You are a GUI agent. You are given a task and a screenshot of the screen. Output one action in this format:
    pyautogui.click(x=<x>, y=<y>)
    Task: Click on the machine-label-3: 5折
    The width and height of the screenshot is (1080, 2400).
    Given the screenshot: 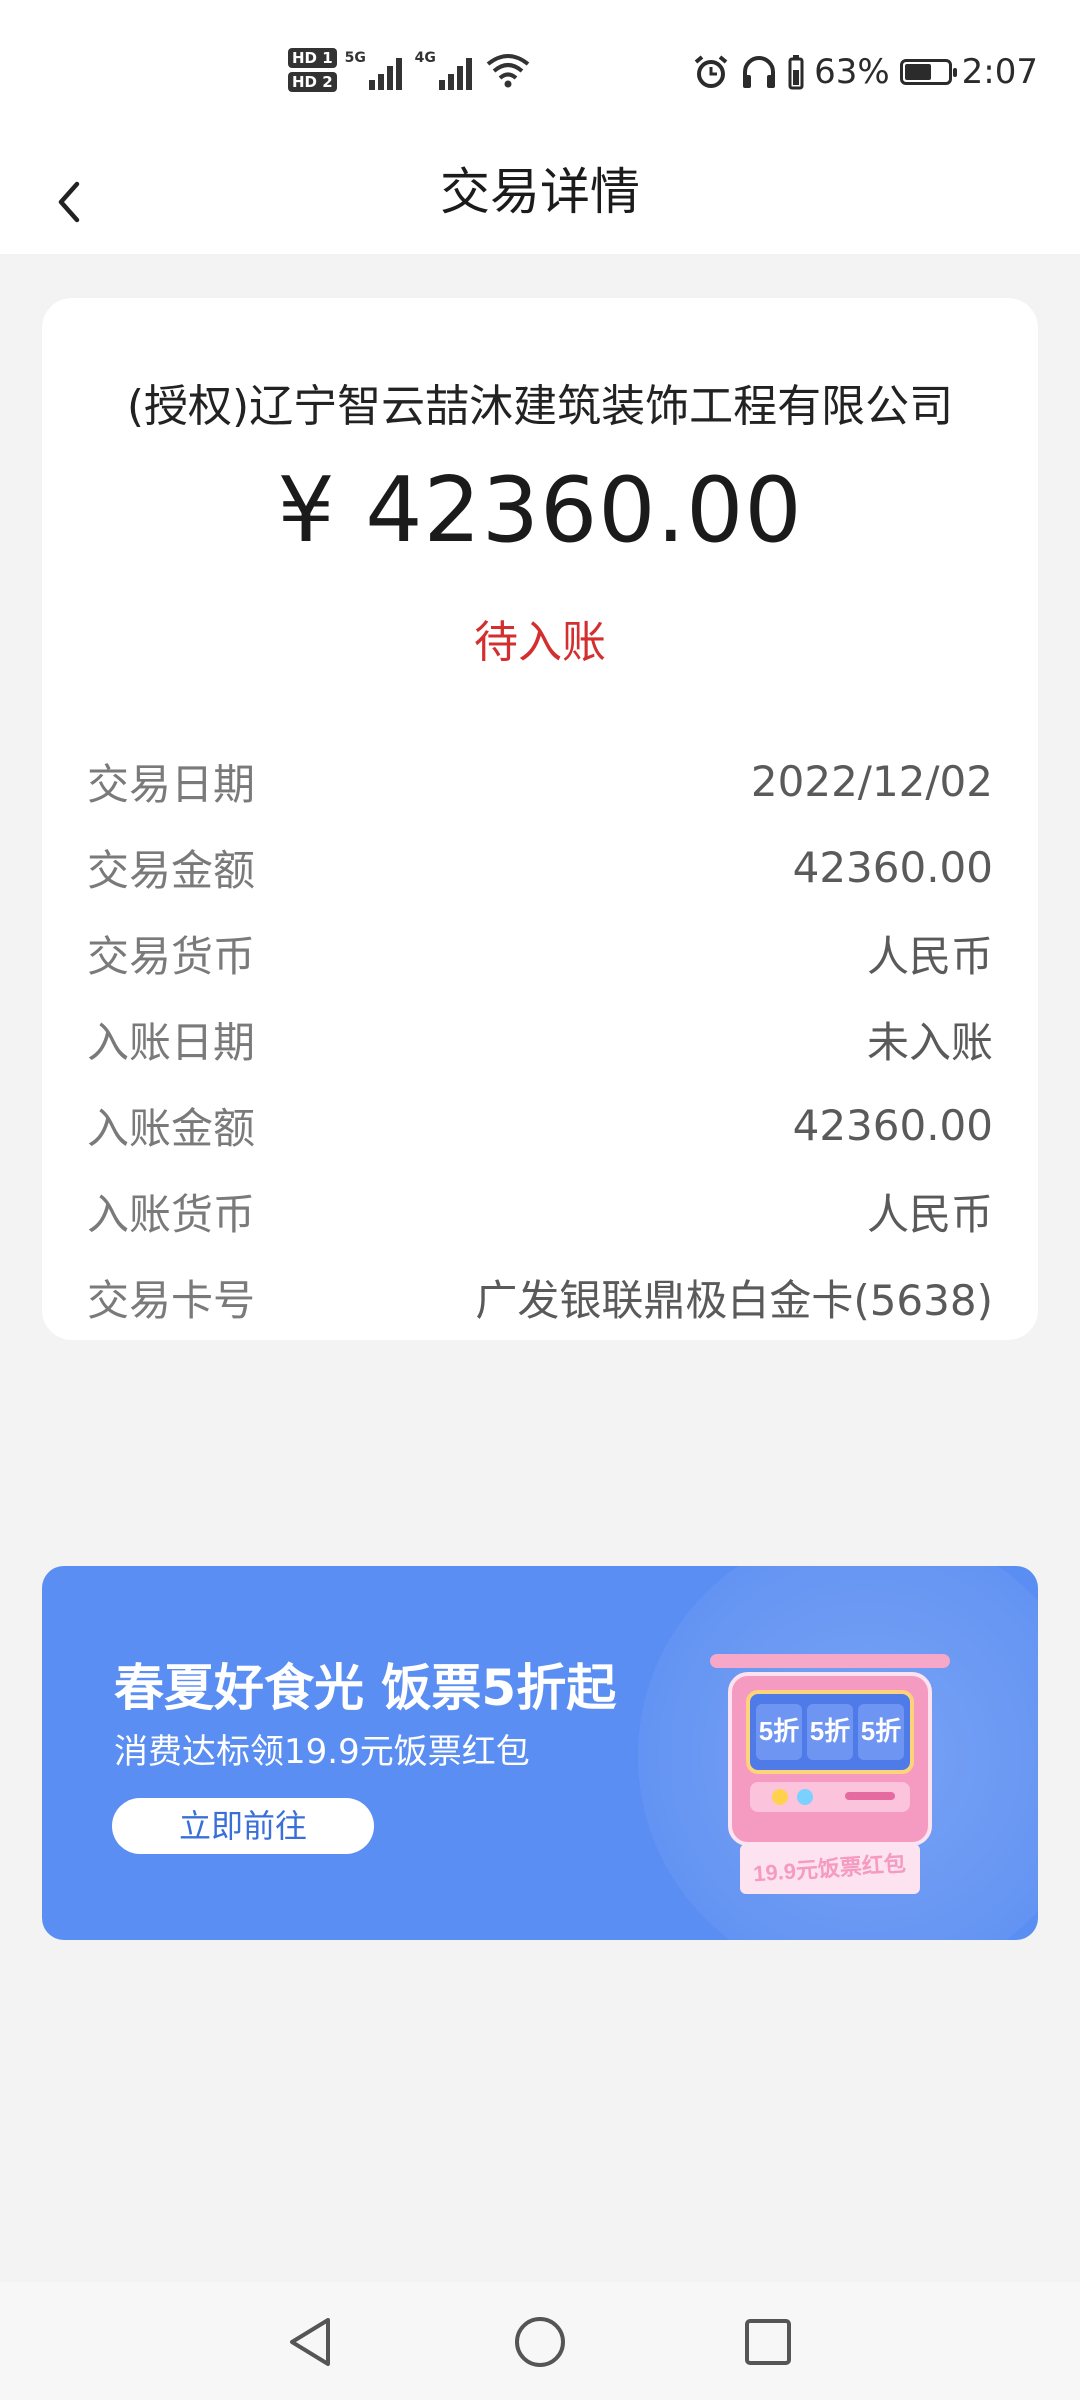 What is the action you would take?
    pyautogui.click(x=881, y=1731)
    